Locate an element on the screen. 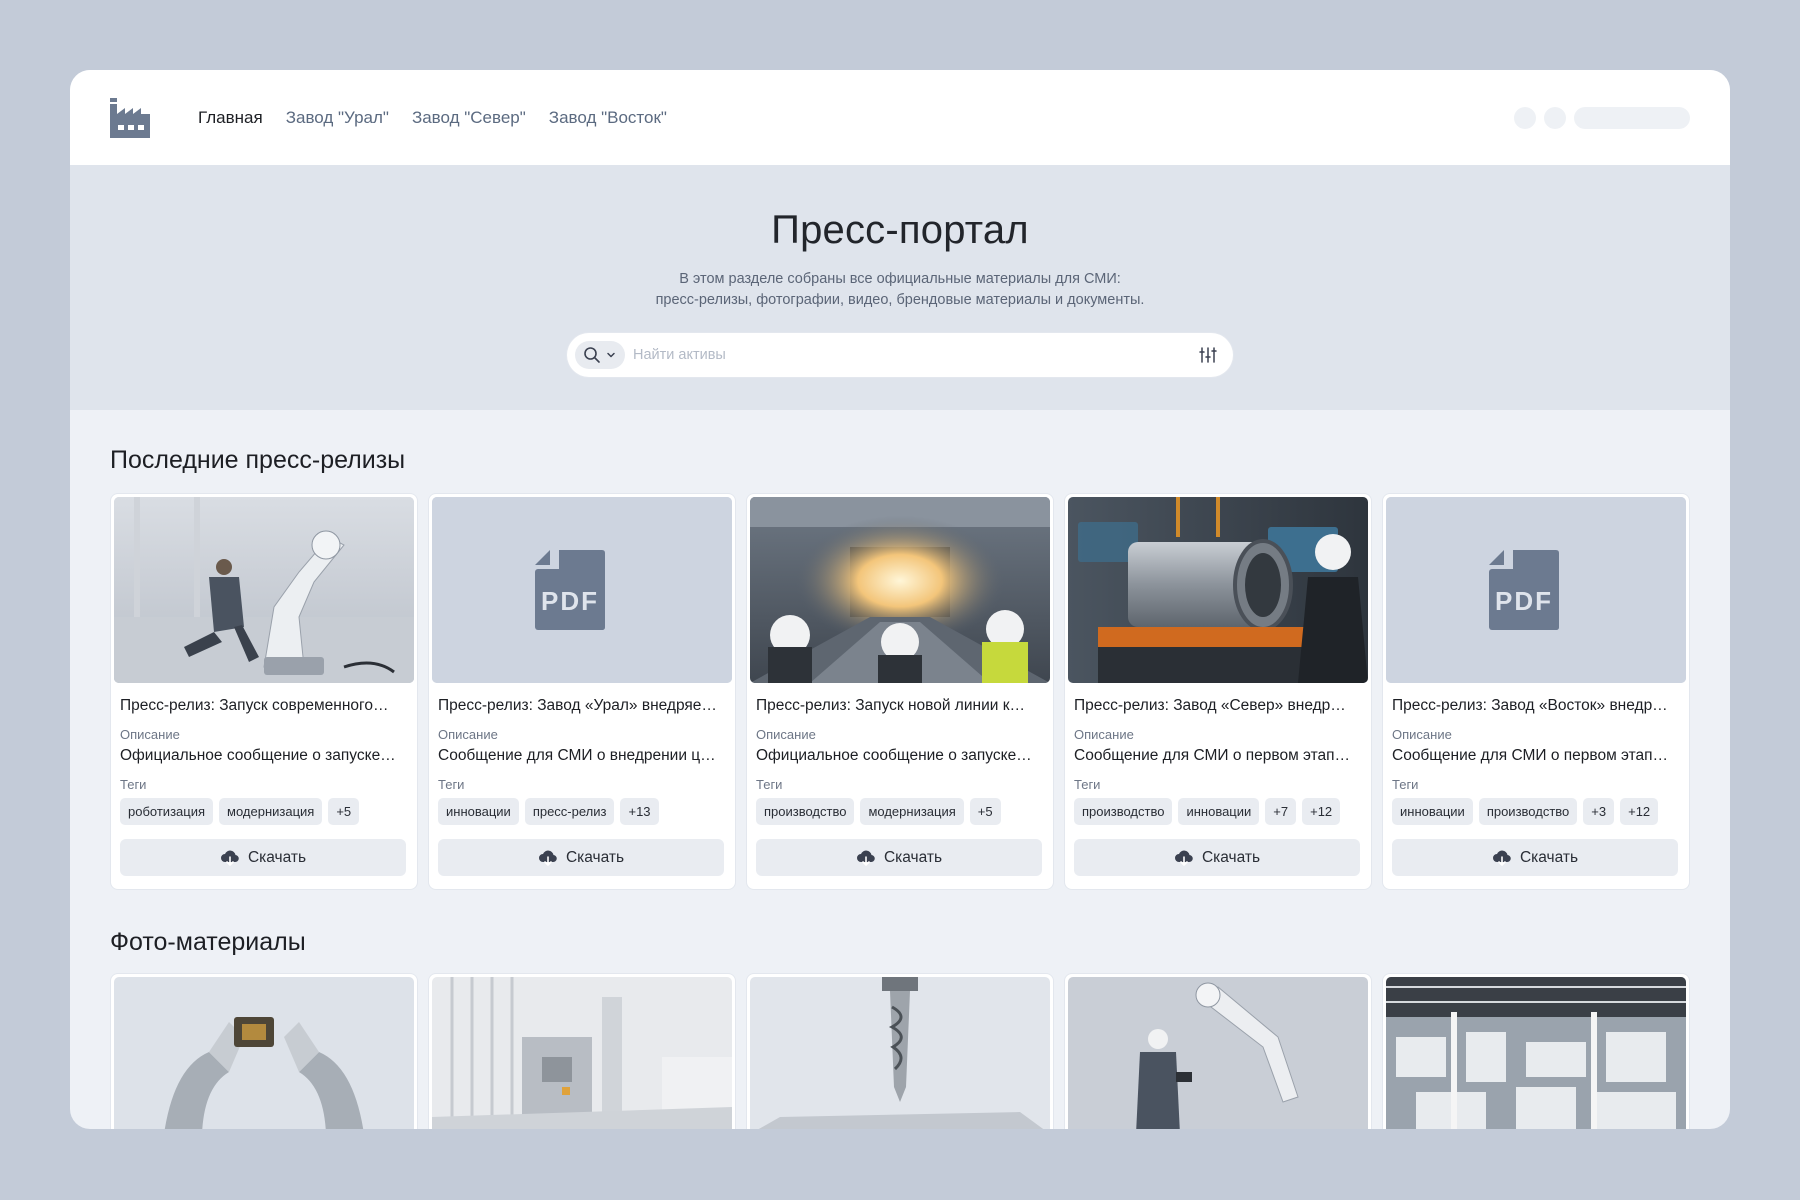  search-input is located at coordinates (913, 355).